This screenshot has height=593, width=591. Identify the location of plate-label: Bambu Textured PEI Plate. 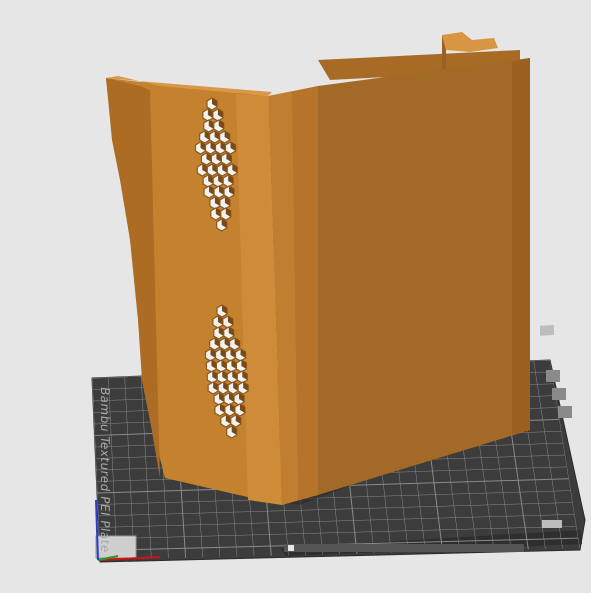
(105, 470).